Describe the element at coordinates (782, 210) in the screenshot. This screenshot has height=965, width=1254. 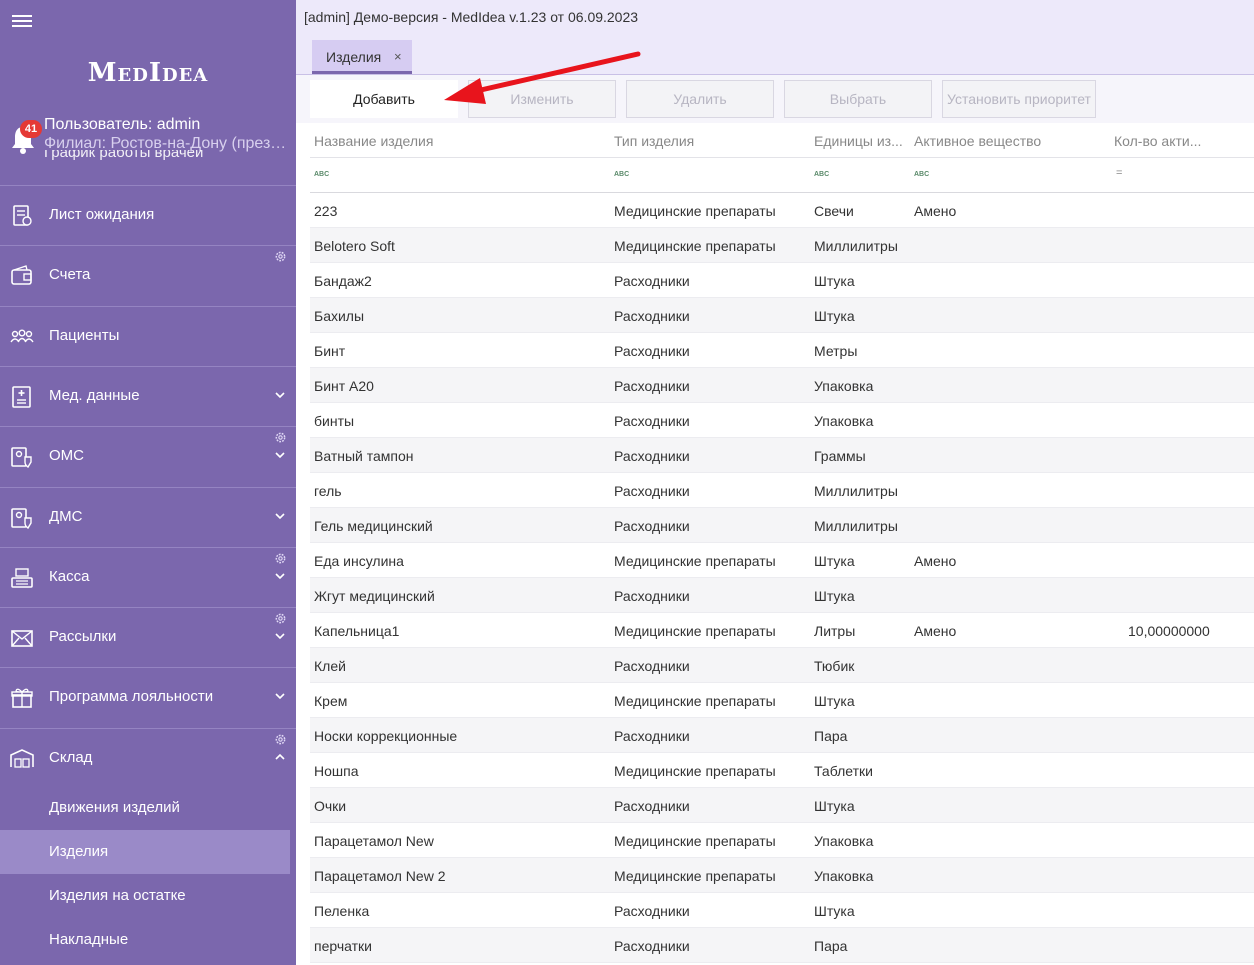
I see `table-row: 223 Медицинские препараты Свечи Амено` at that location.